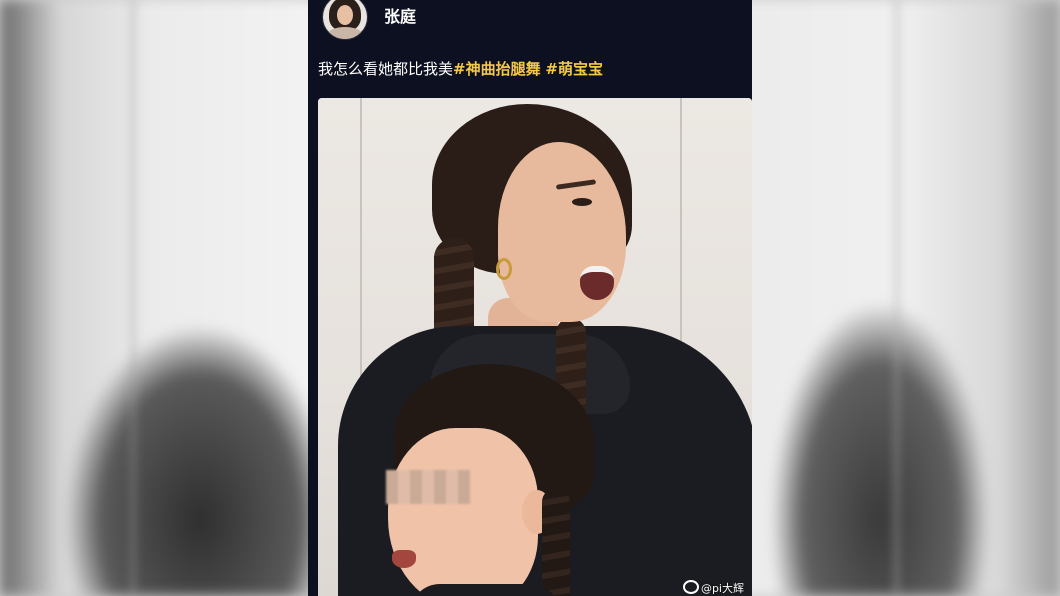 Image resolution: width=1060 pixels, height=596 pixels. I want to click on avatar-shoulder, so click(345, 33).